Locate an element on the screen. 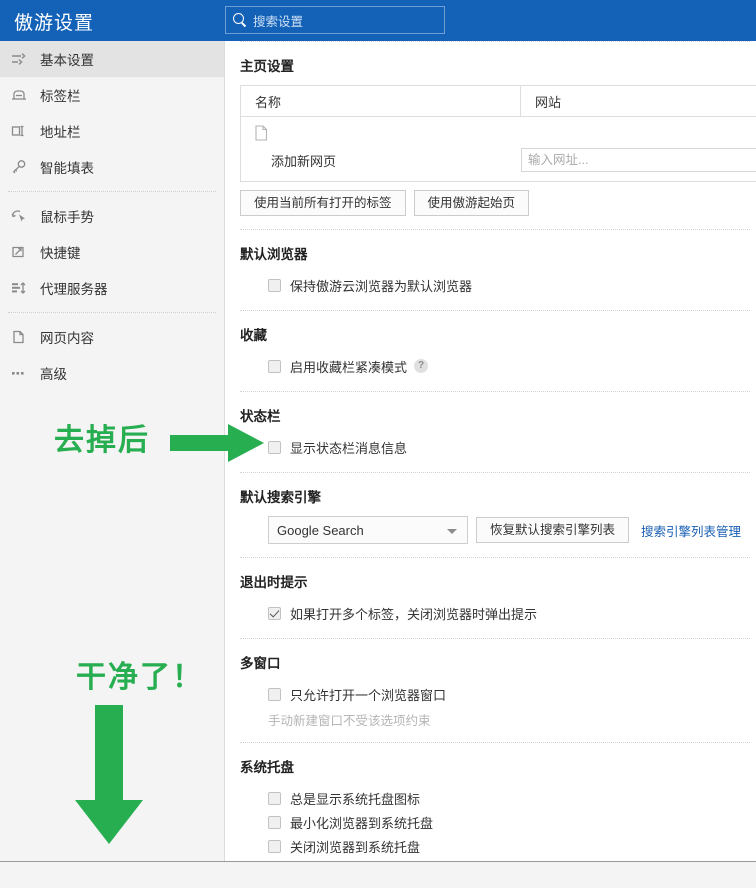 This screenshot has width=756, height=888. section-title: 多窗口 is located at coordinates (260, 663).